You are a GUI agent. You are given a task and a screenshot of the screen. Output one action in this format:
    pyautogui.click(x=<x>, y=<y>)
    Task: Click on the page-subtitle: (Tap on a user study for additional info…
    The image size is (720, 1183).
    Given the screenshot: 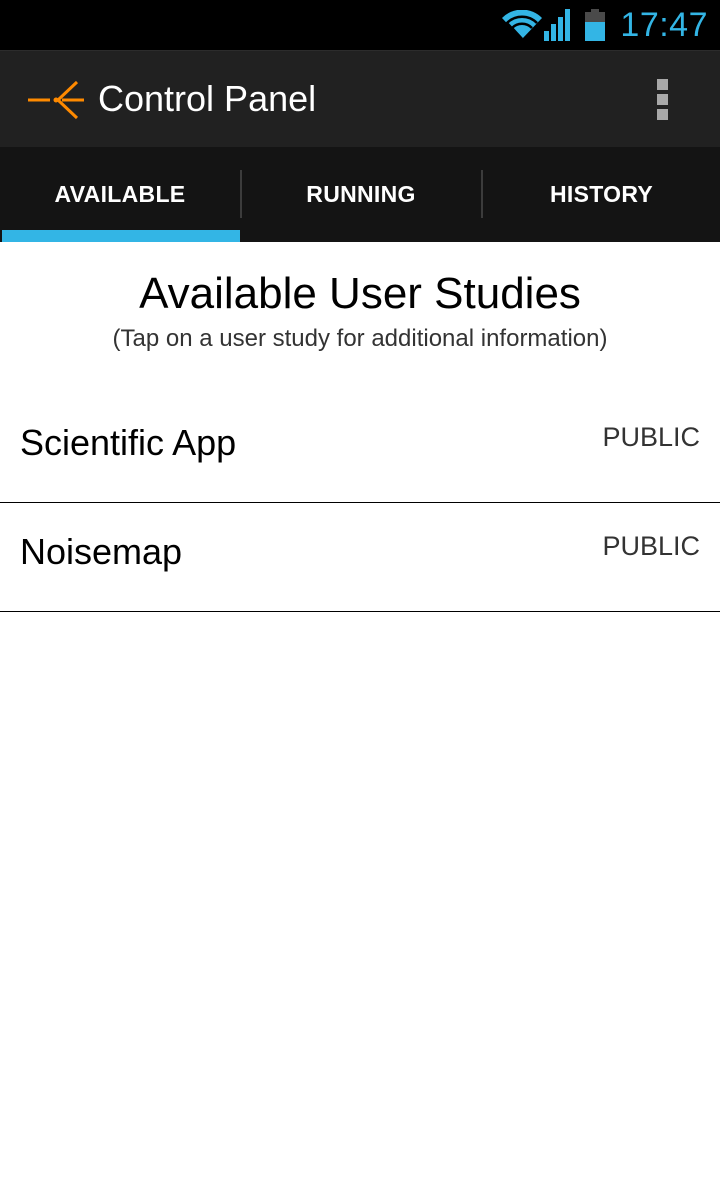 What is the action you would take?
    pyautogui.click(x=360, y=338)
    